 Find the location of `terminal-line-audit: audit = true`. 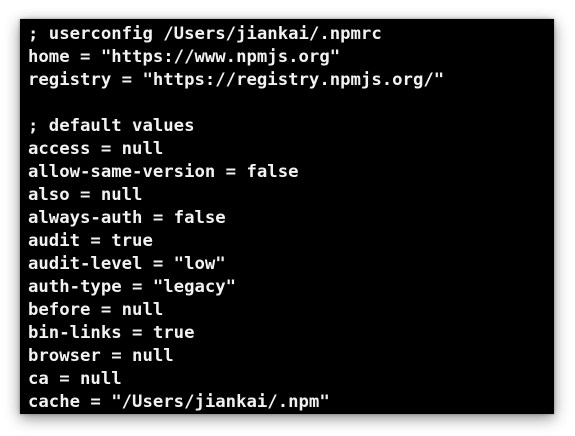

terminal-line-audit: audit = true is located at coordinates (90, 241).